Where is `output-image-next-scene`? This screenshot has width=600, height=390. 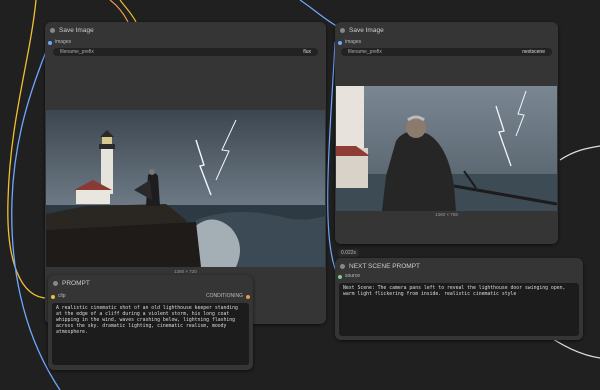 output-image-next-scene is located at coordinates (446, 148).